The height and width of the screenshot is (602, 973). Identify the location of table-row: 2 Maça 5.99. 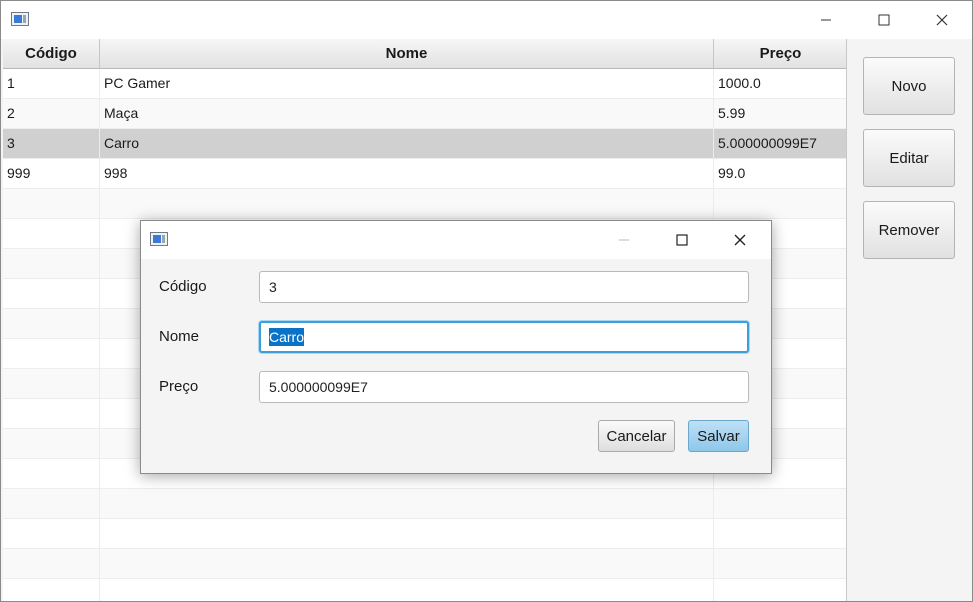
(424, 114).